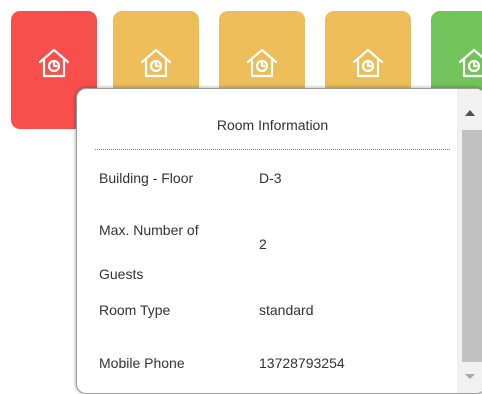 This screenshot has height=394, width=482. What do you see at coordinates (470, 376) in the screenshot?
I see `scroll-down-arrow-icon` at bounding box center [470, 376].